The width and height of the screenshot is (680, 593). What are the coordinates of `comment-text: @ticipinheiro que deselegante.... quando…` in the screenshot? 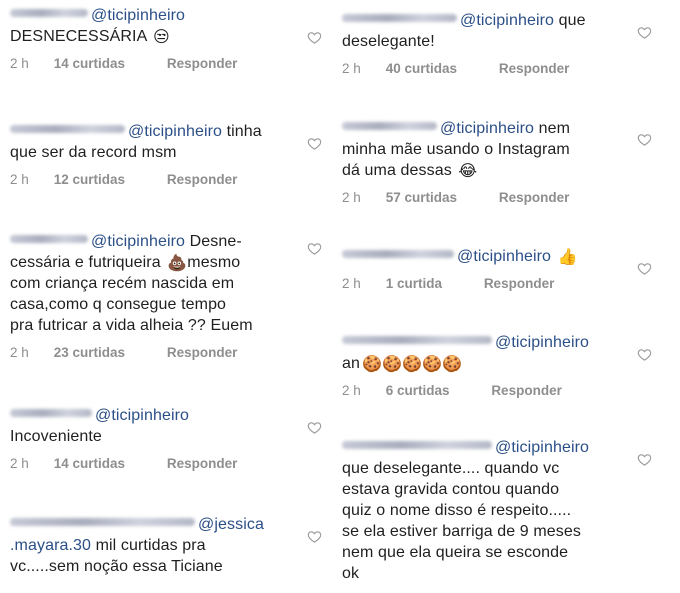 It's located at (489, 510).